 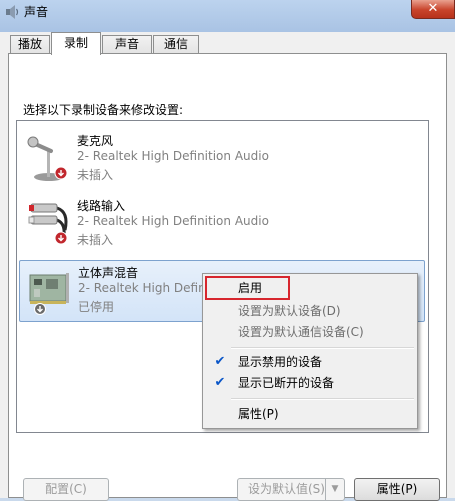 I want to click on tab-playback: 播放, so click(x=30, y=44).